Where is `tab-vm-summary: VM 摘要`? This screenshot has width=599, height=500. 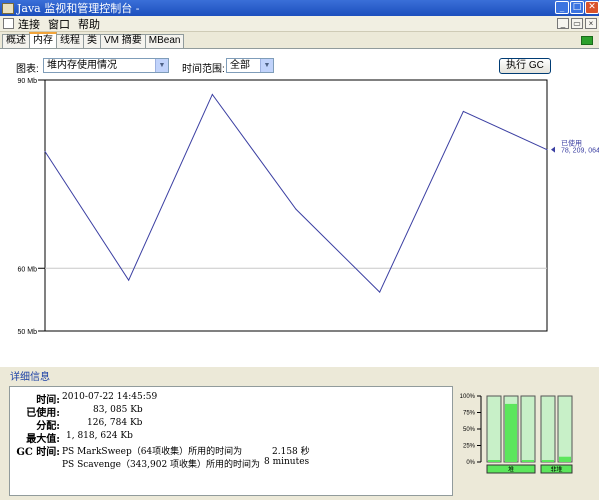 tab-vm-summary: VM 摘要 is located at coordinates (123, 41).